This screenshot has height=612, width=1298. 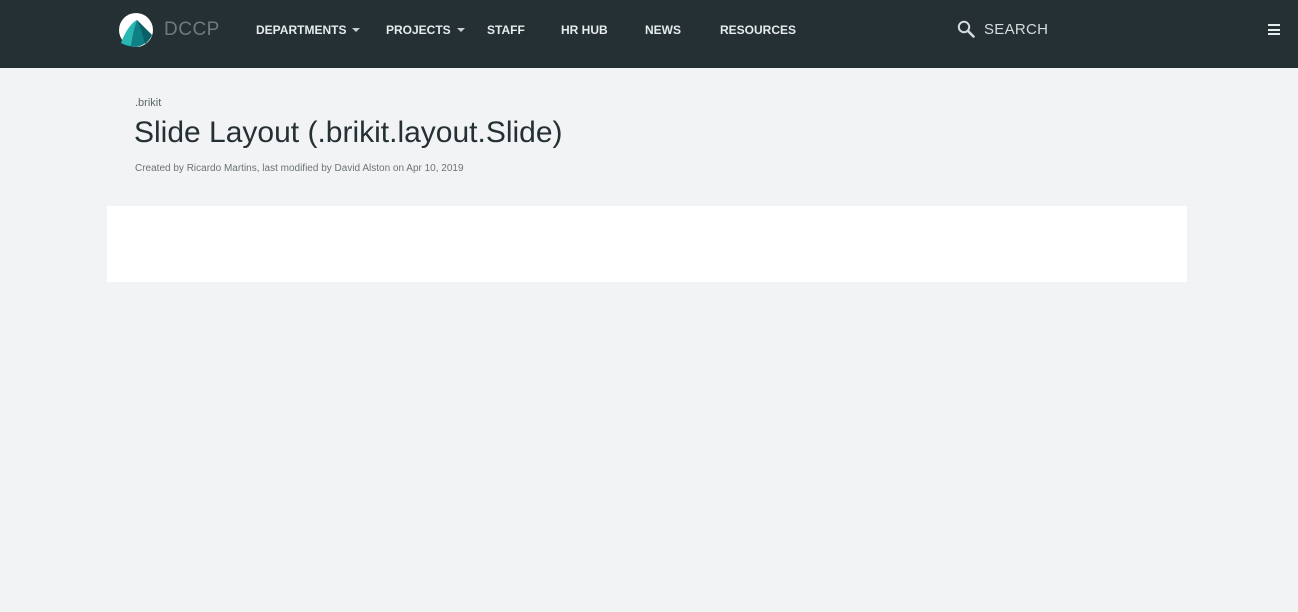 What do you see at coordinates (192, 29) in the screenshot?
I see `brand-name: DCCP` at bounding box center [192, 29].